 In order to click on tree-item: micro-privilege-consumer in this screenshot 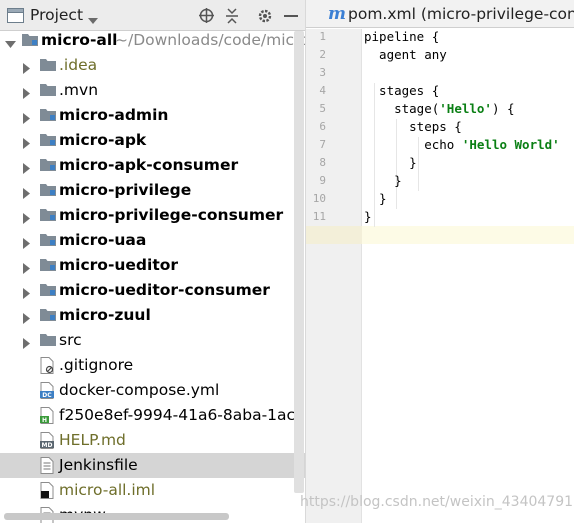, I will do `click(152, 215)`.